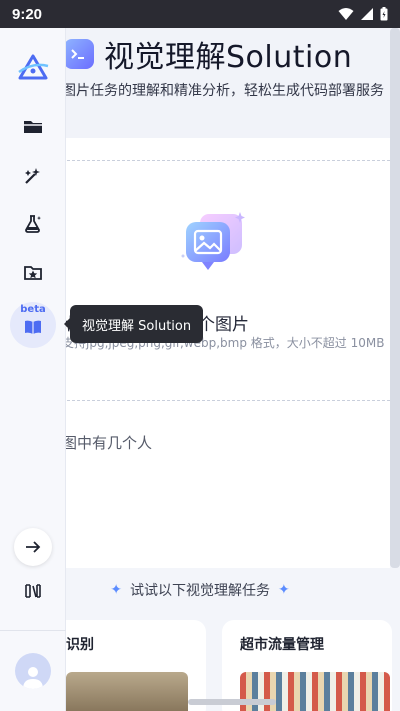 Image resolution: width=400 pixels, height=711 pixels. I want to click on beta-badge: beta, so click(33, 309).